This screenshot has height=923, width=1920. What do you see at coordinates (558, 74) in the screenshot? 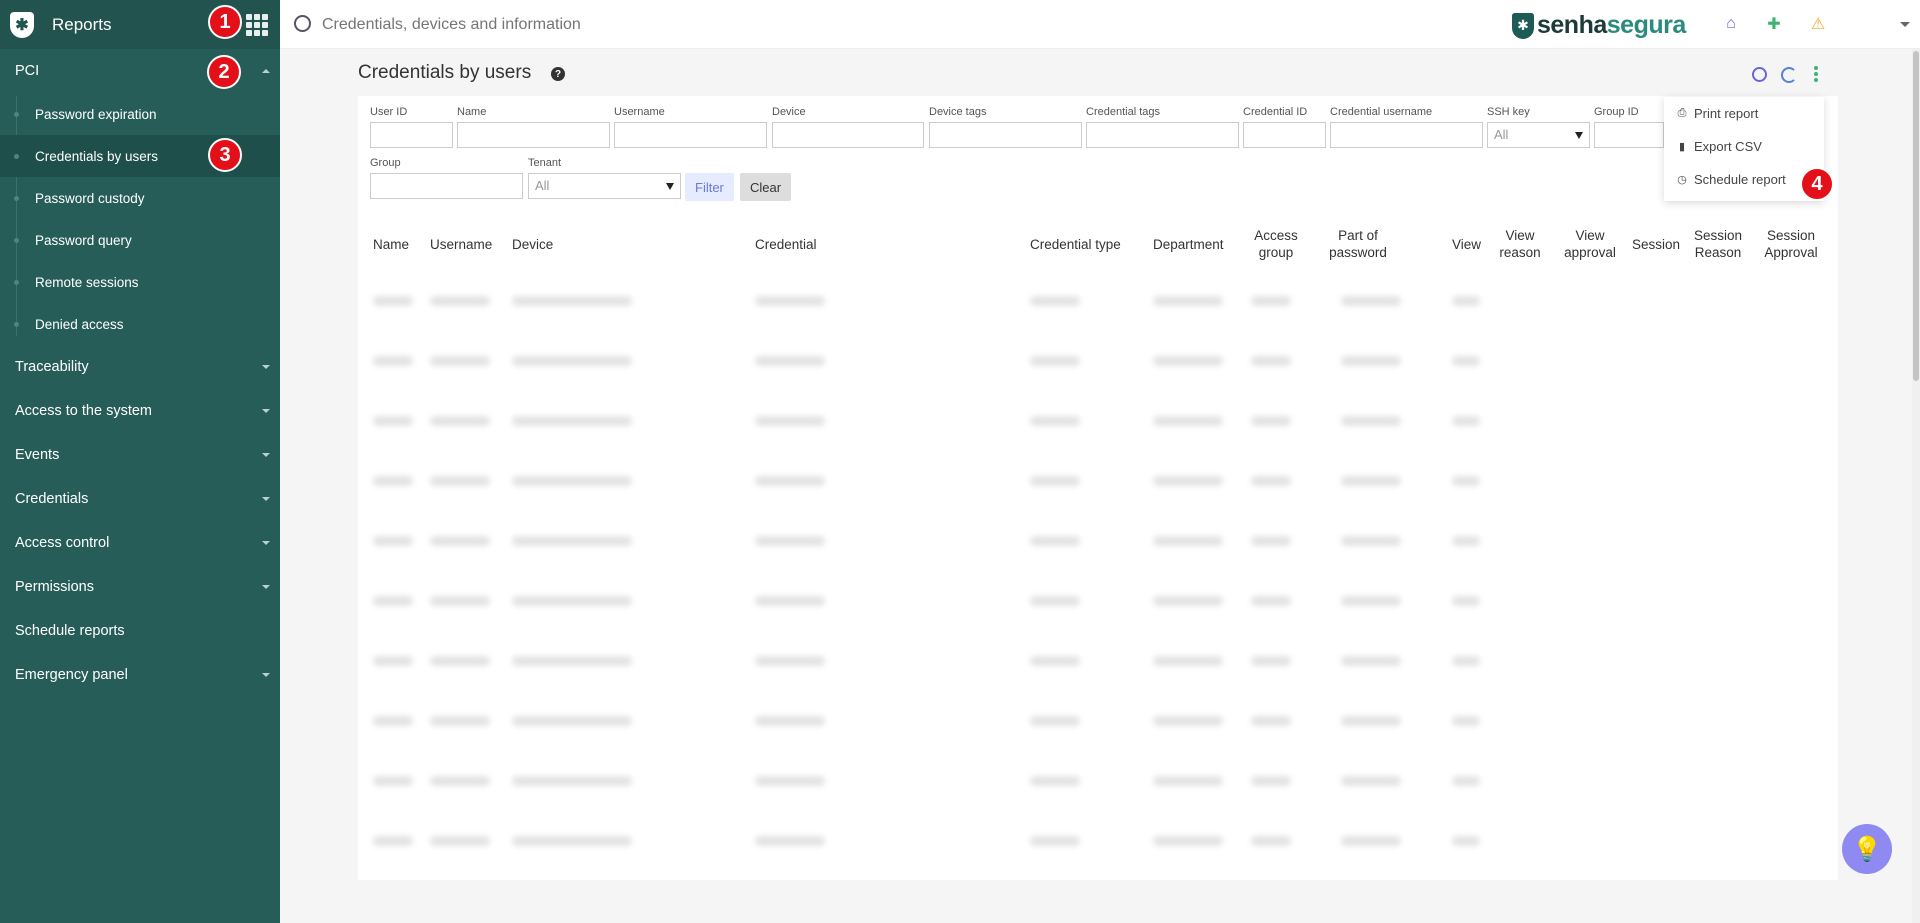
I see `help-icon: ?` at bounding box center [558, 74].